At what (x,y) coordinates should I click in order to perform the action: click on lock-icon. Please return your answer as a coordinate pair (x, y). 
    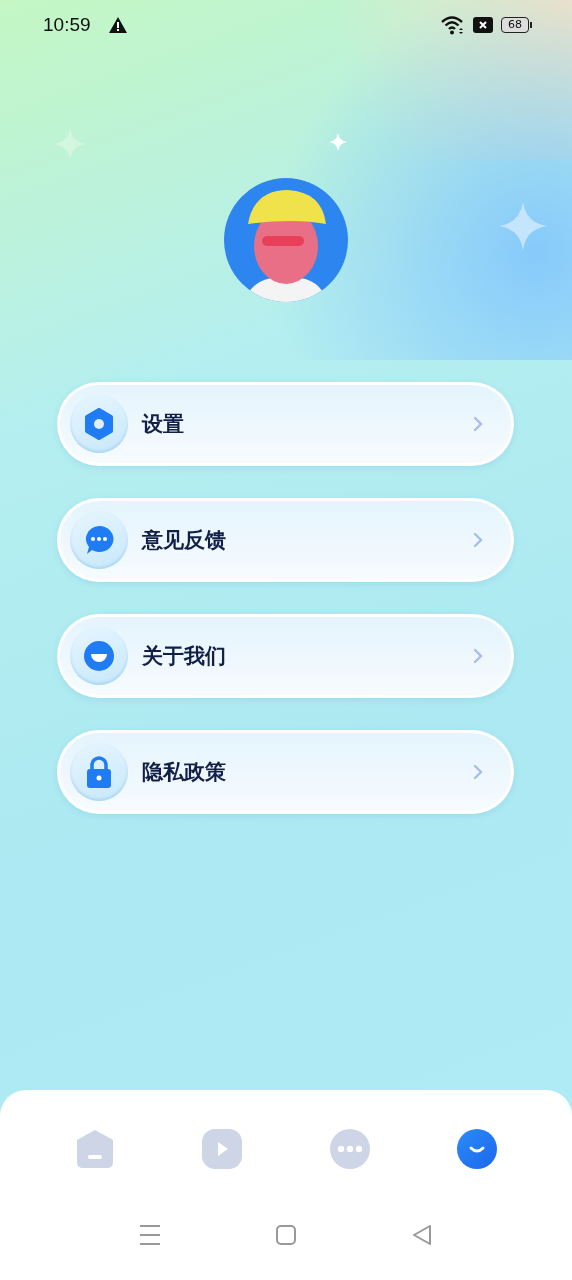
    Looking at the image, I should click on (99, 772).